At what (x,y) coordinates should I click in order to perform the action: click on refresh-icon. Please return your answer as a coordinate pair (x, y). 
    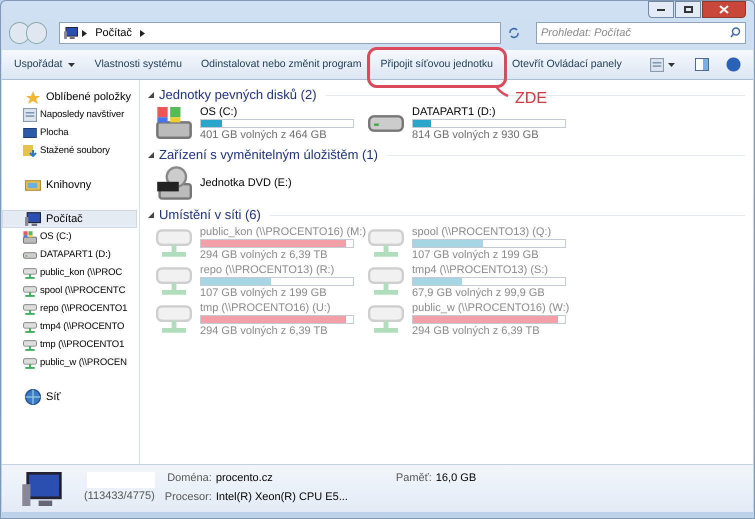
    Looking at the image, I should click on (514, 33).